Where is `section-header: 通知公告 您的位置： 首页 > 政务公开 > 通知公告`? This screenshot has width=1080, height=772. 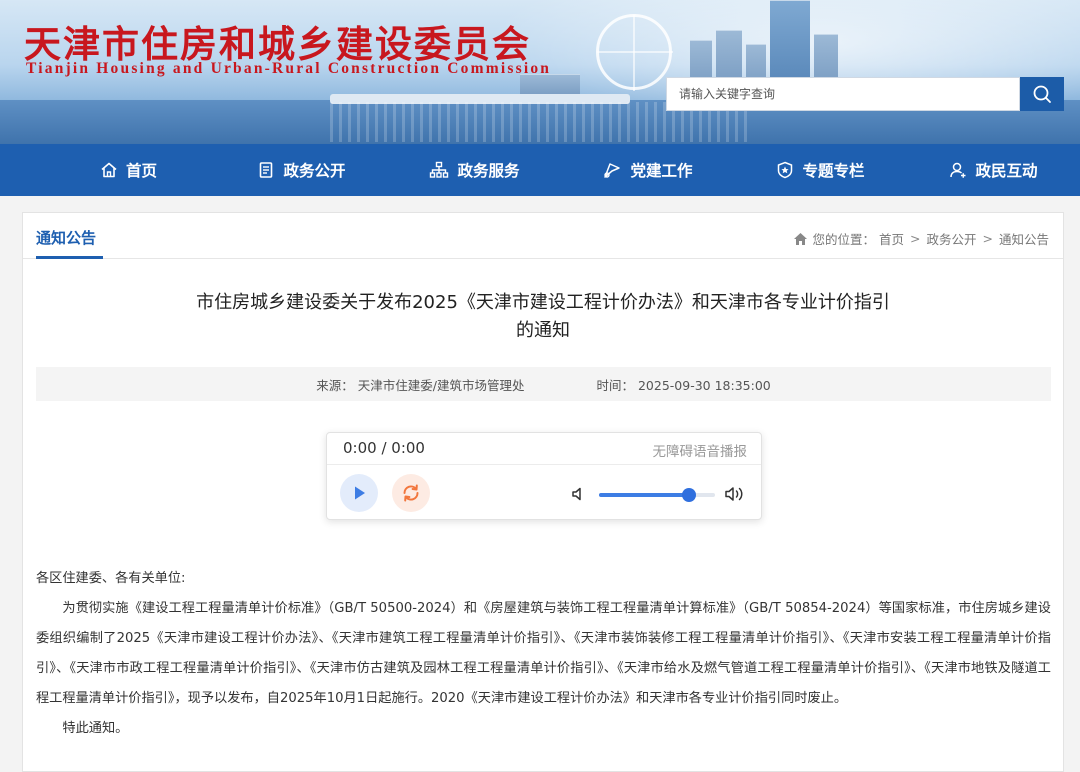 section-header: 通知公告 您的位置： 首页 > 政务公开 > 通知公告 is located at coordinates (543, 236).